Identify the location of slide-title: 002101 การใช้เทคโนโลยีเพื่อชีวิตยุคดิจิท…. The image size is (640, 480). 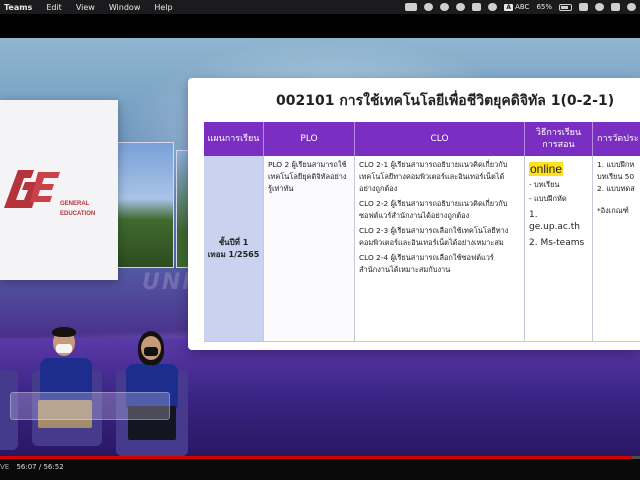
(445, 101).